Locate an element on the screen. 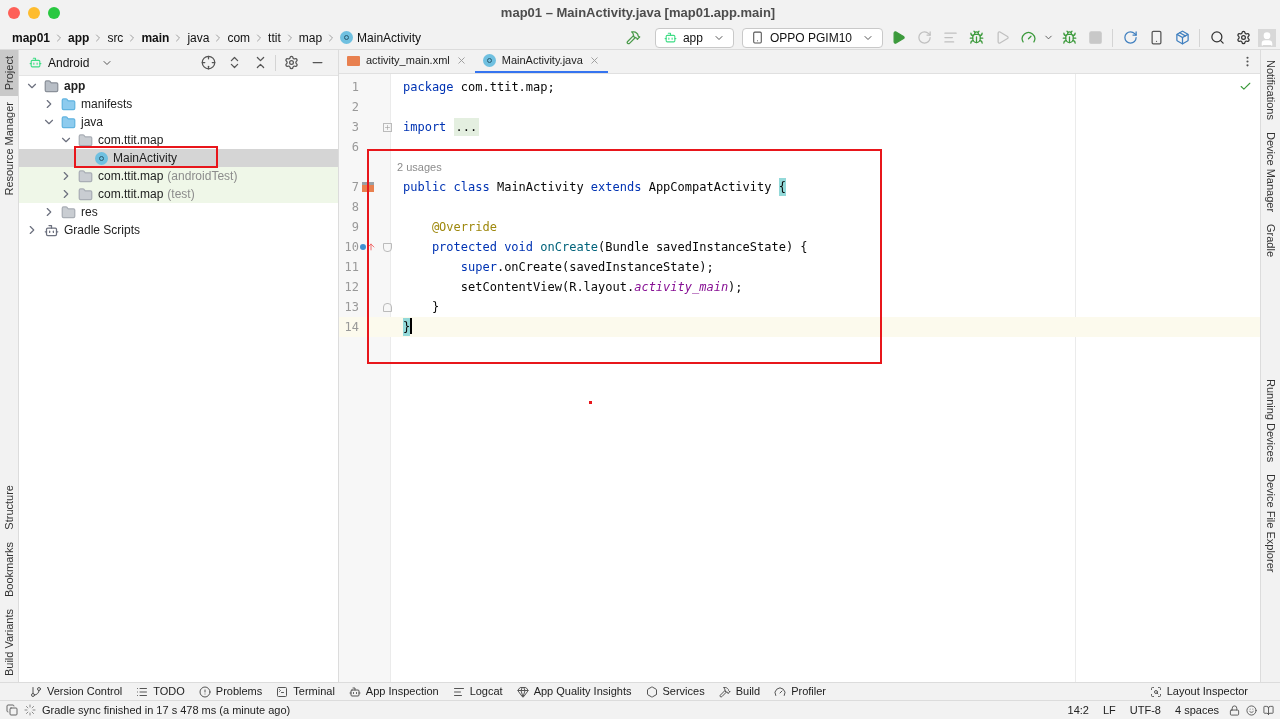  code-token: extends is located at coordinates (616, 187).